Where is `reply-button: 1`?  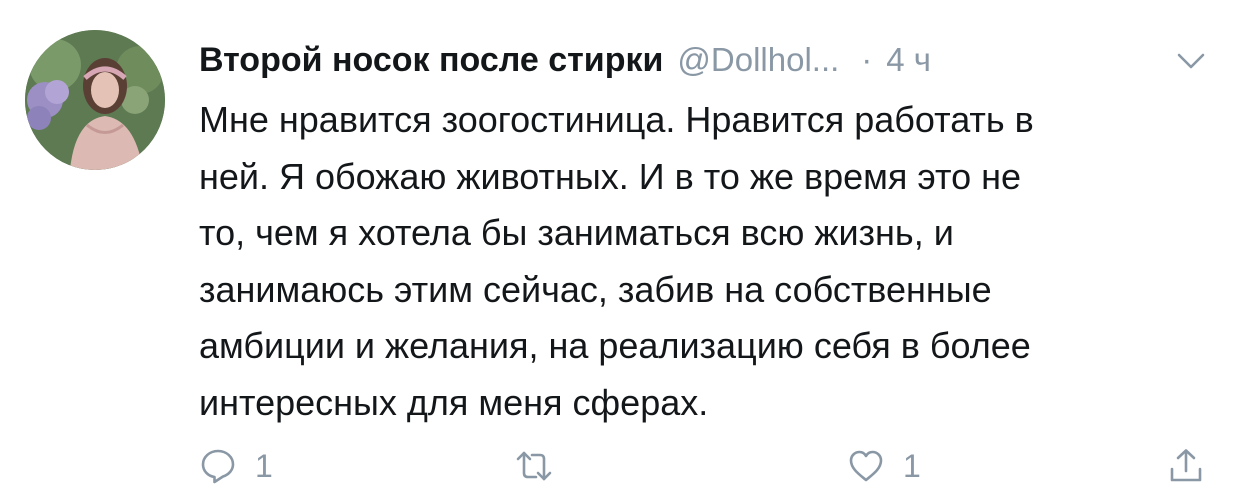
reply-button: 1 is located at coordinates (236, 466).